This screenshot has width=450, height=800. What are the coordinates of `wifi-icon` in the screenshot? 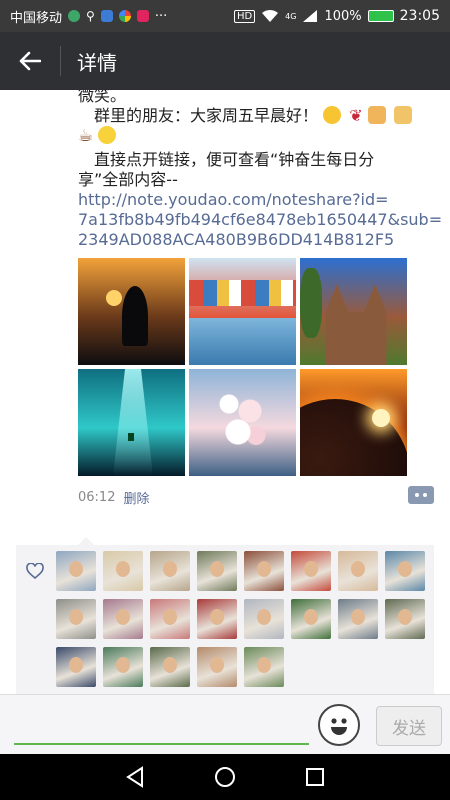 It's located at (270, 15).